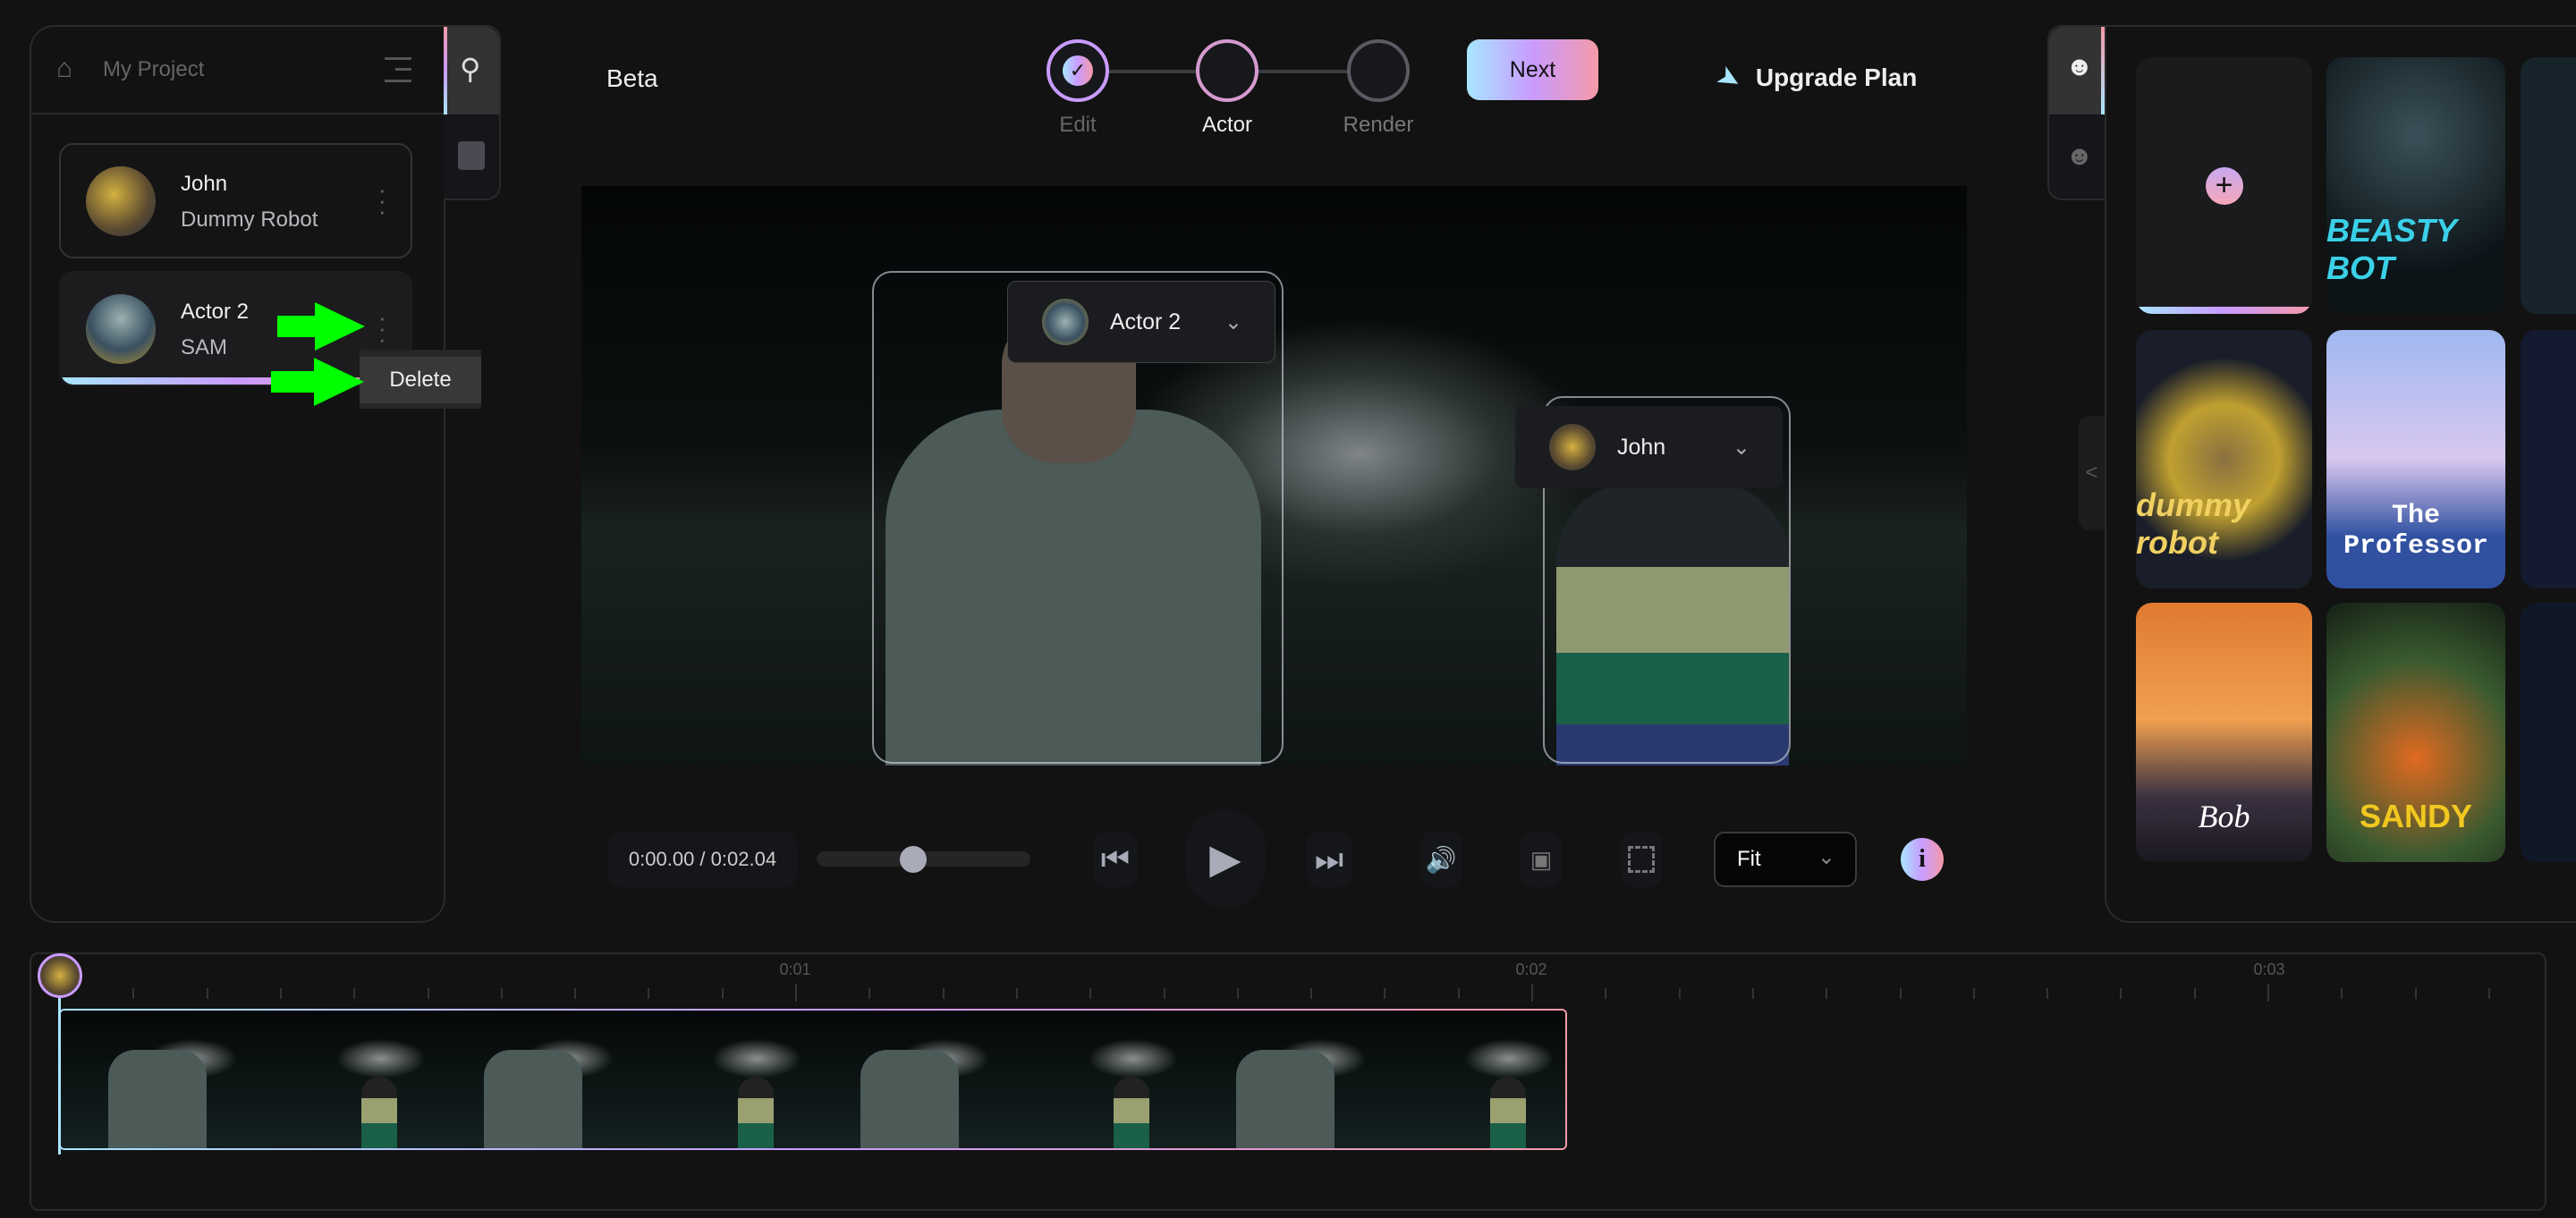 The height and width of the screenshot is (1218, 2576). Describe the element at coordinates (471, 155) in the screenshot. I see `sliders-icon` at that location.